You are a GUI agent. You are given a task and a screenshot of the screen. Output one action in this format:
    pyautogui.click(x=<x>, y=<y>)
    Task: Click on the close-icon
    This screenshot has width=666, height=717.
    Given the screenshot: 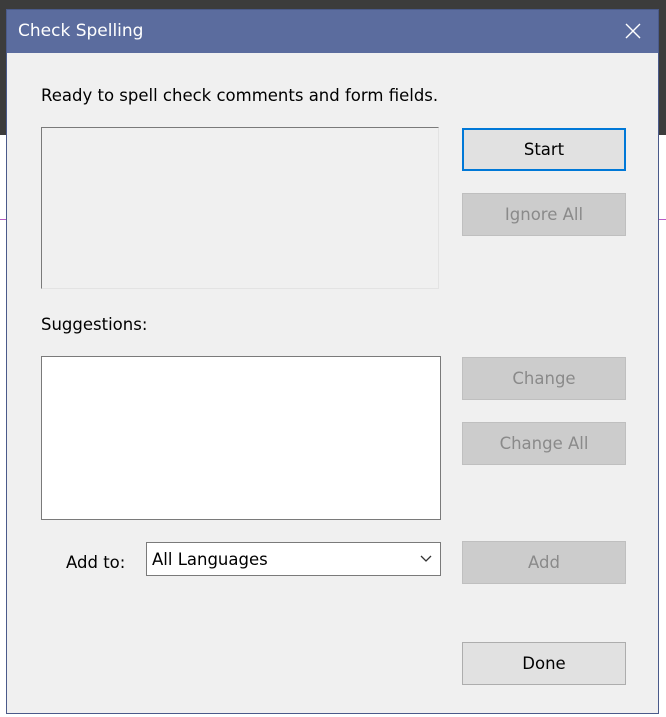 What is the action you would take?
    pyautogui.click(x=633, y=32)
    